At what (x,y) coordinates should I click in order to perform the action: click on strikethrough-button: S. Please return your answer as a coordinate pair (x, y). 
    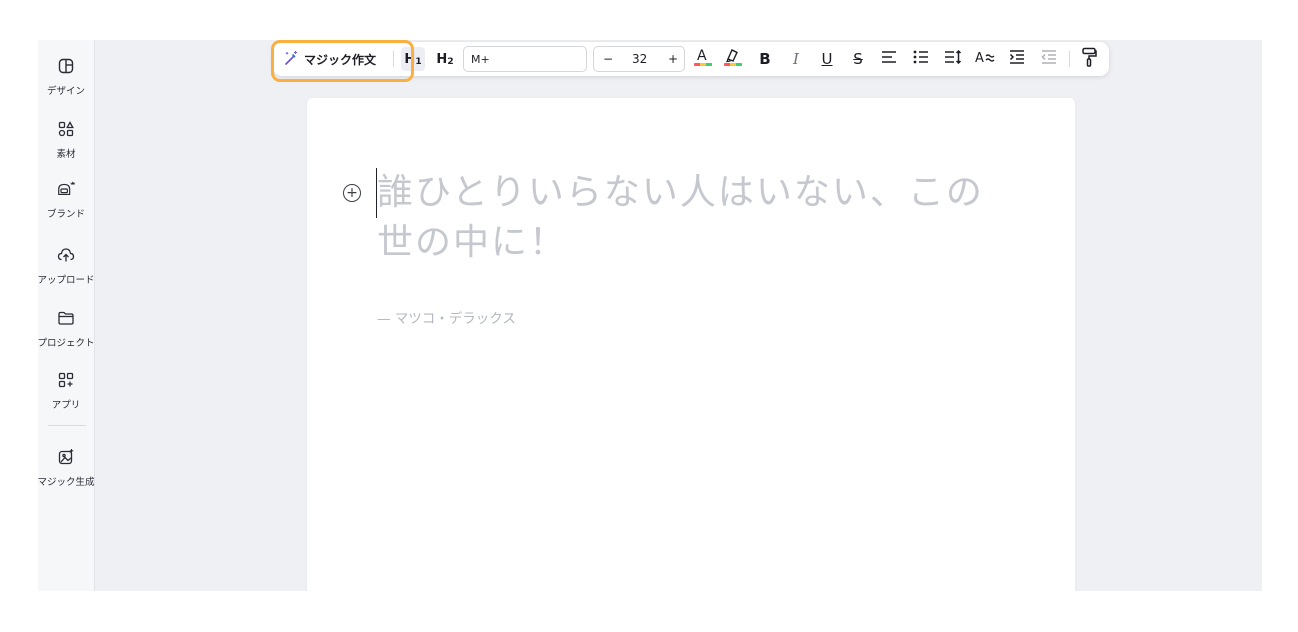
    Looking at the image, I should click on (858, 59).